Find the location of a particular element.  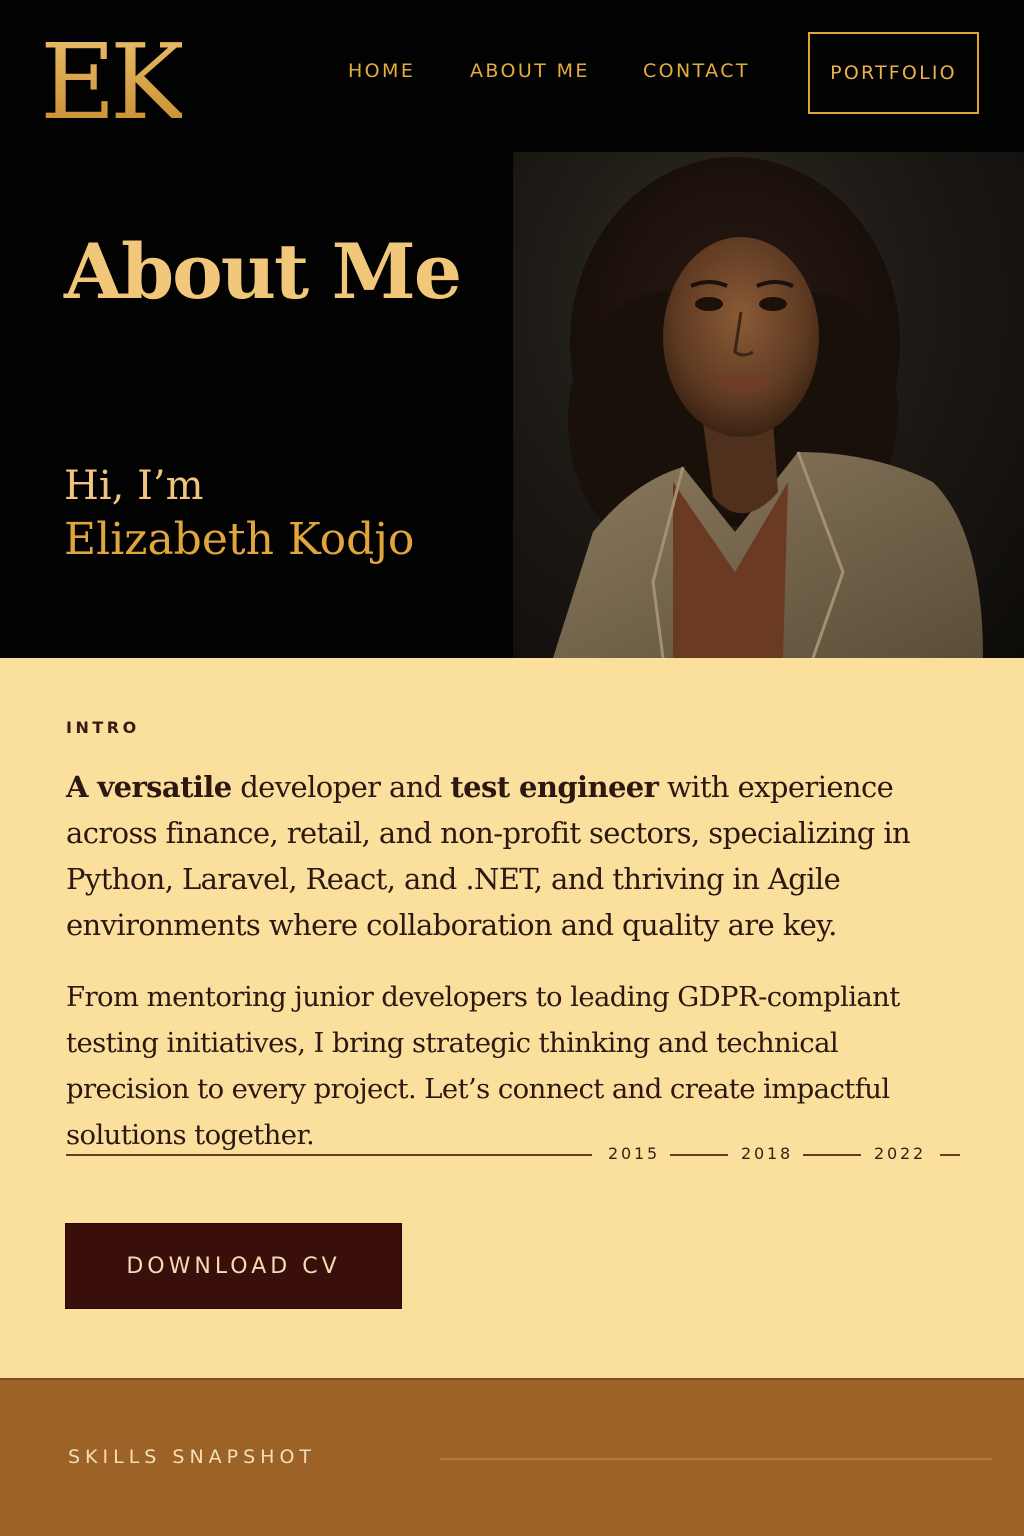

nav-contact-link: CONTACT is located at coordinates (696, 71).